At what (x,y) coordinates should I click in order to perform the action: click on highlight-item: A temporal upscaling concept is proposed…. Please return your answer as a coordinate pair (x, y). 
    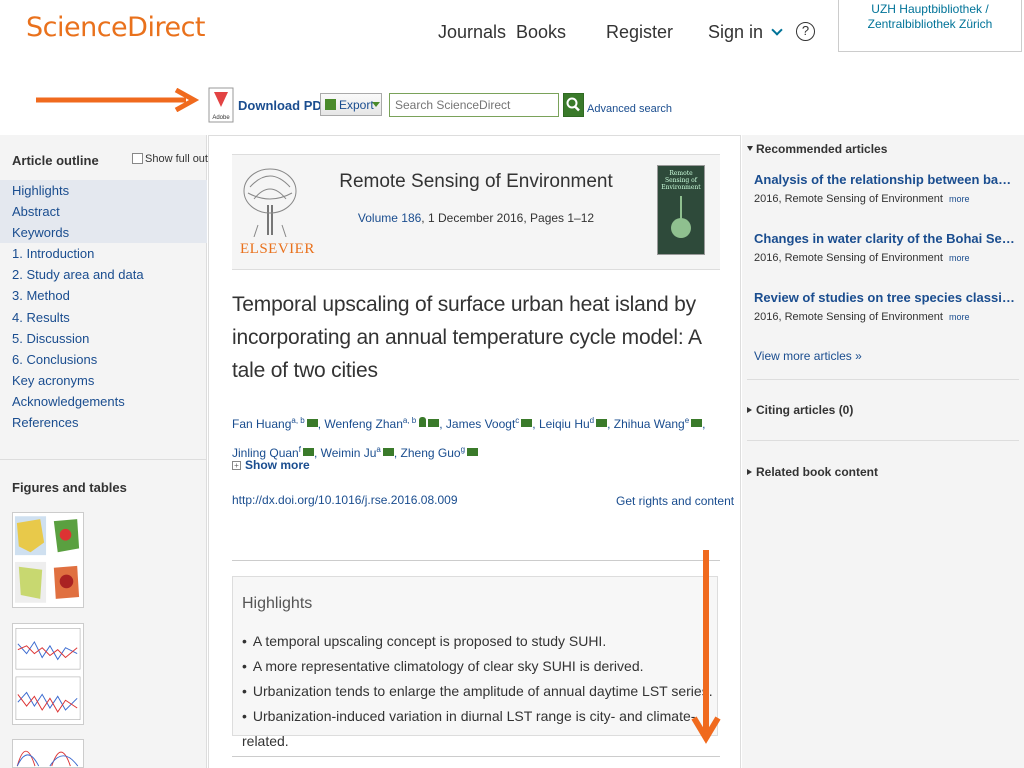
    Looking at the image, I should click on (479, 641).